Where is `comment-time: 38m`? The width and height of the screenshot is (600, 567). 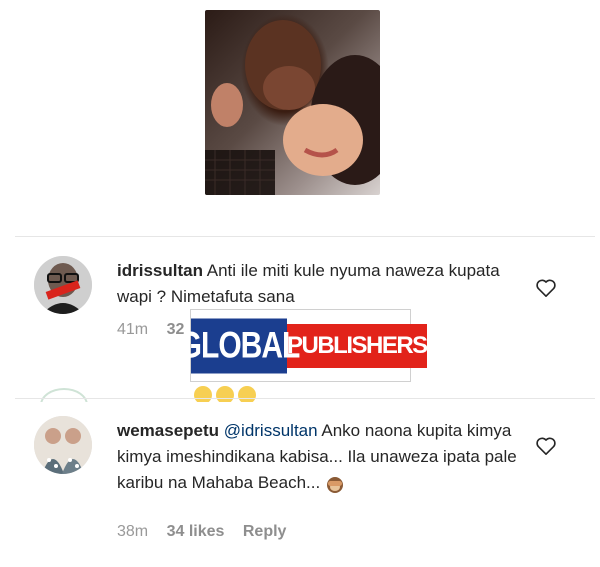
comment-time: 38m is located at coordinates (133, 531).